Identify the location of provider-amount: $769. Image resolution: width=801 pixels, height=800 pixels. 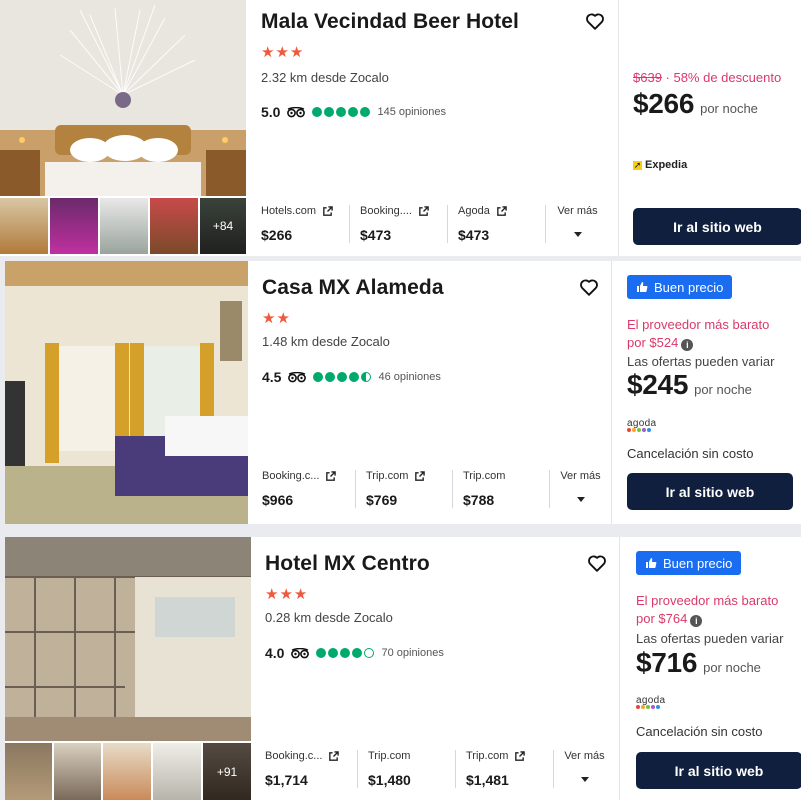
(382, 500).